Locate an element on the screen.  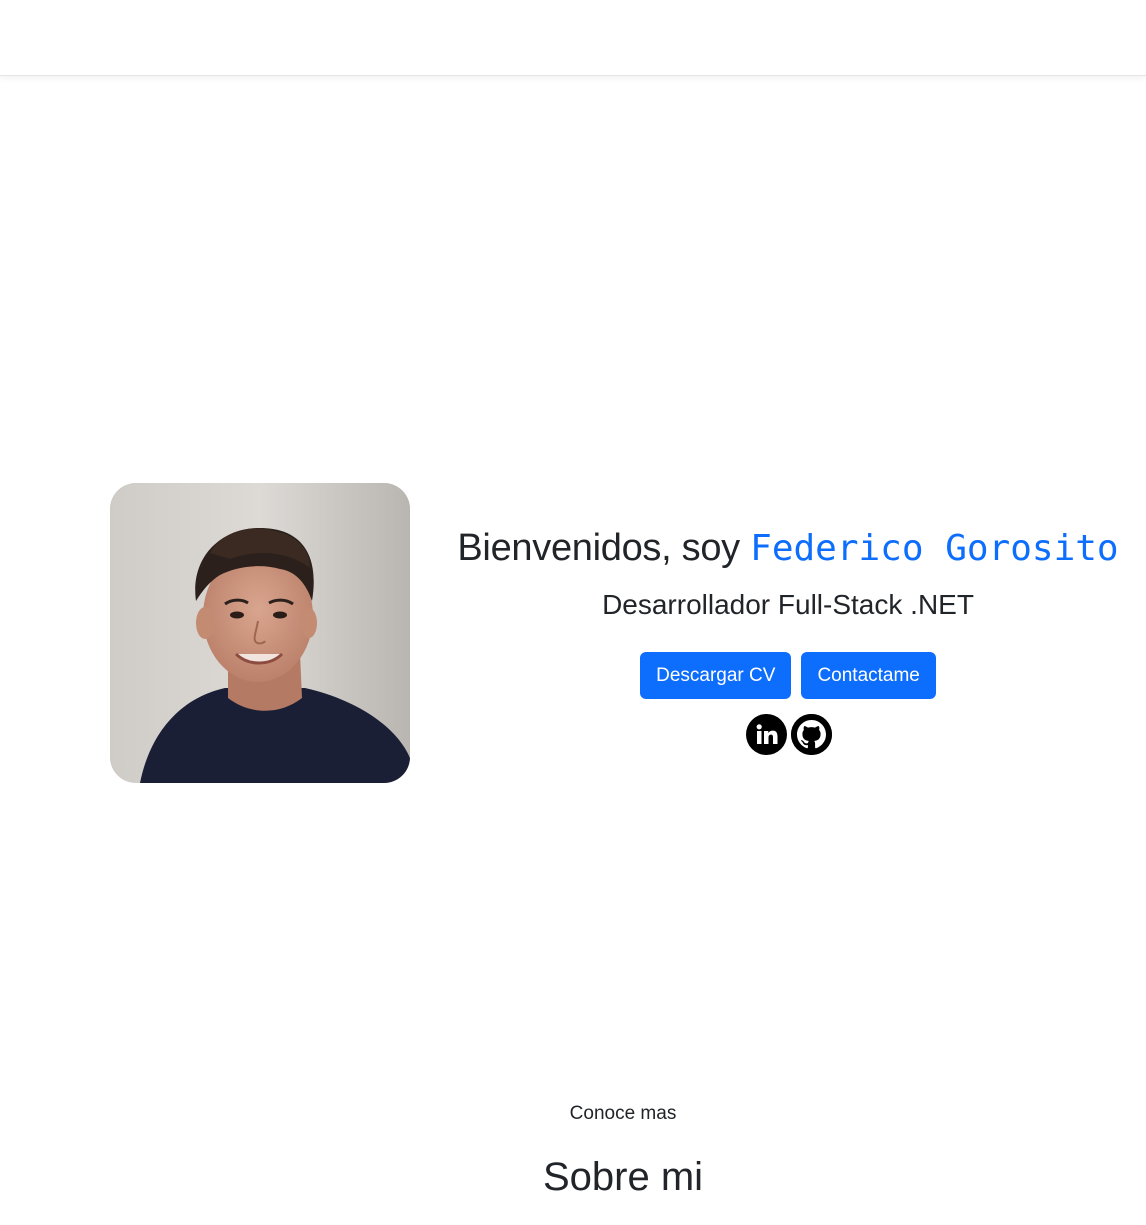
hero-headline: Bienvenidos, soy Federico Gorosito is located at coordinates (788, 548).